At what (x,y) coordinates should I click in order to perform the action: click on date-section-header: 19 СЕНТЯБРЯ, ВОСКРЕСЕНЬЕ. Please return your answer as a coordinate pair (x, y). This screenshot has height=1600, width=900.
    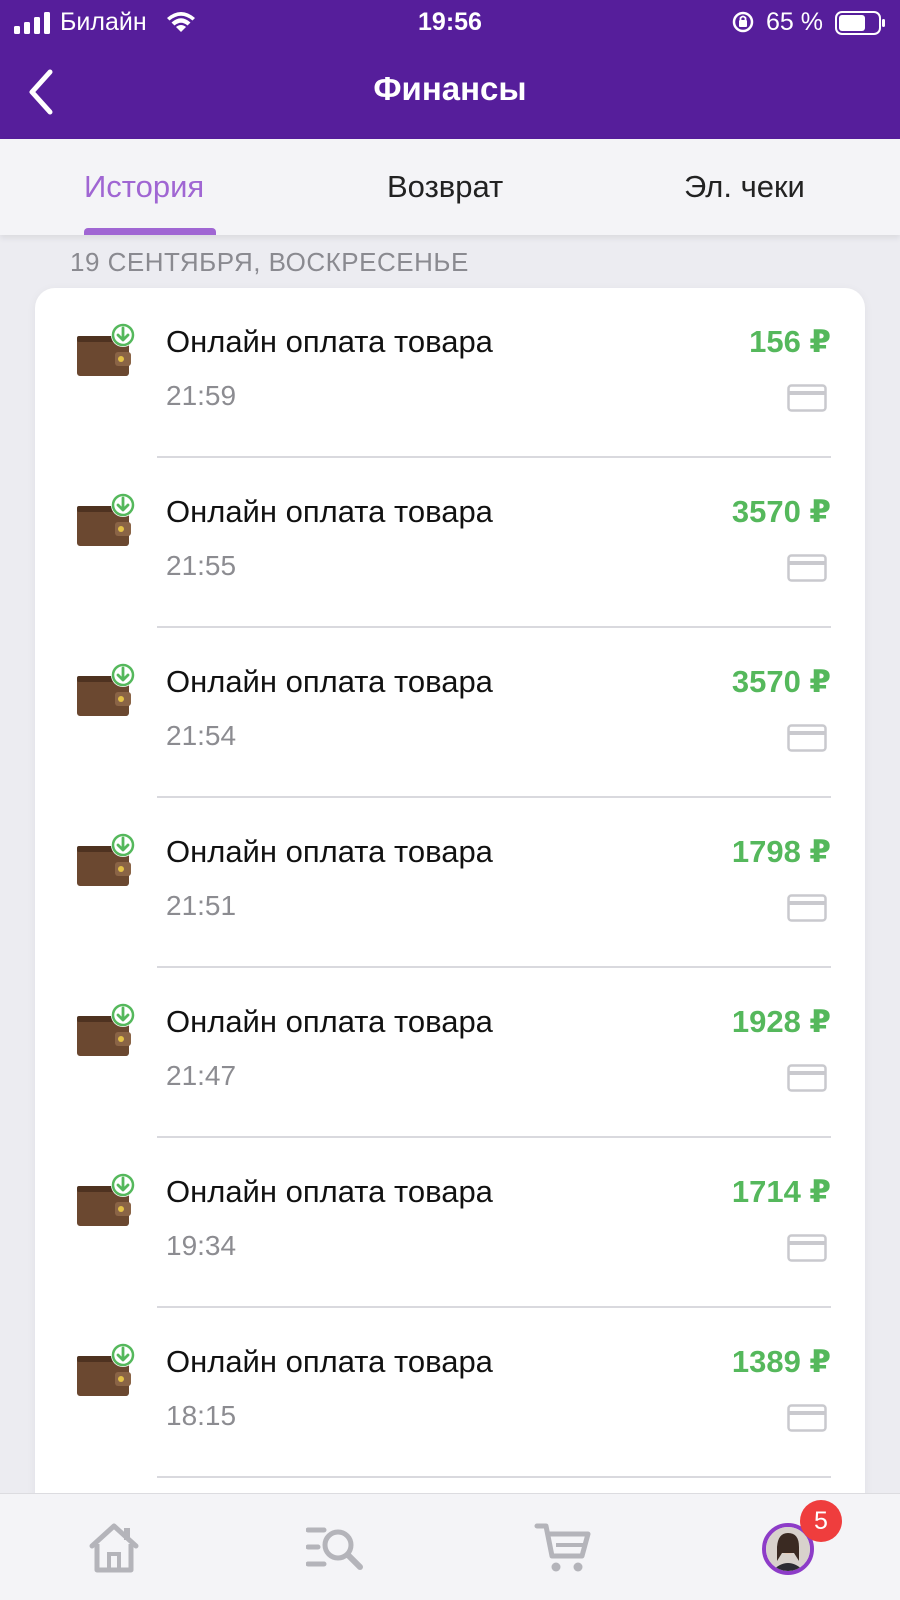
    Looking at the image, I should click on (269, 262).